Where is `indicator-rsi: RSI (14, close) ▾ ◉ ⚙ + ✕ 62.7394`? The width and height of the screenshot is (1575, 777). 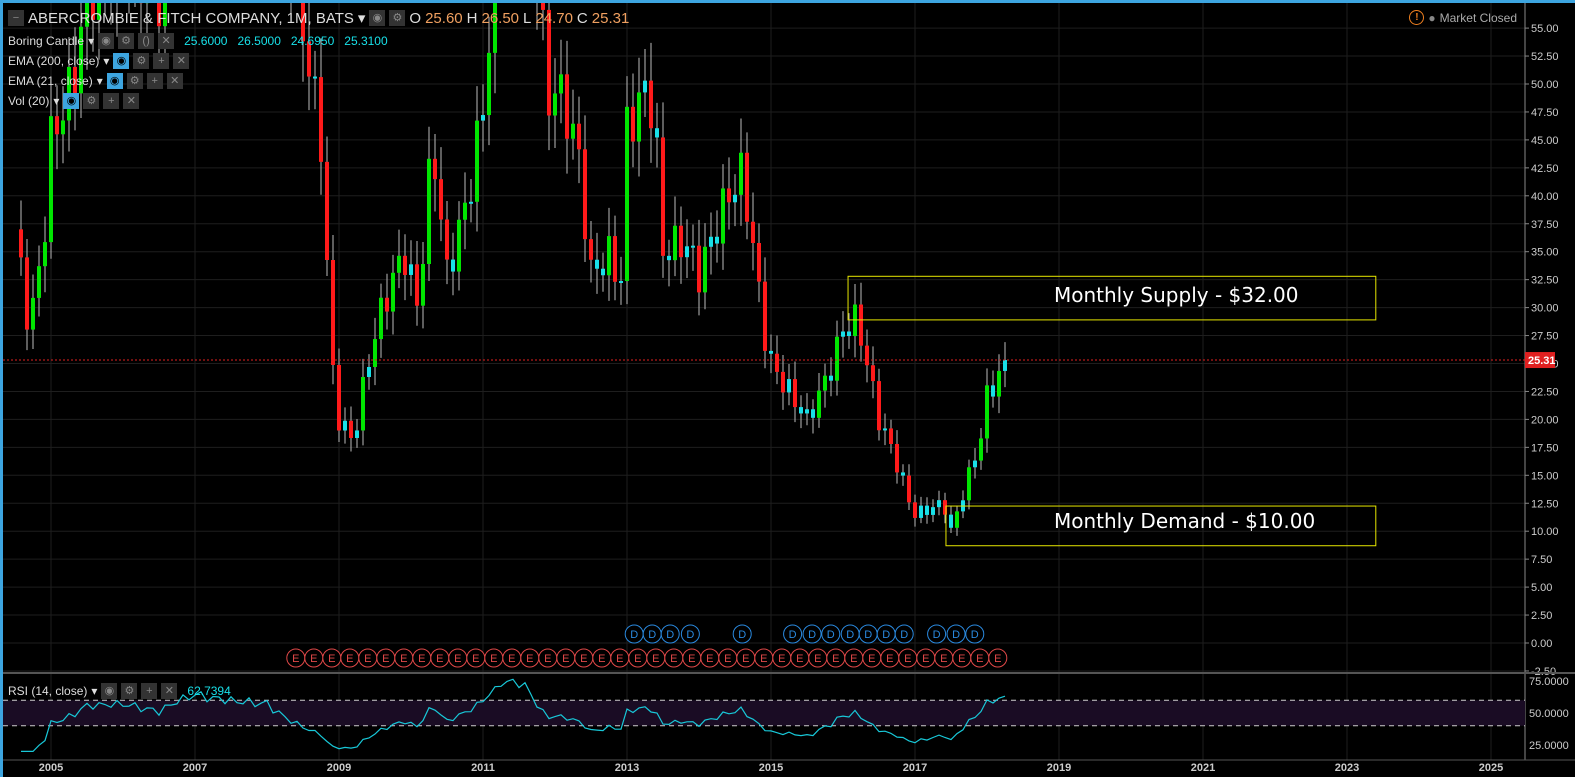
indicator-rsi: RSI (14, close) ▾ ◉ ⚙ + ✕ 62.7394 is located at coordinates (119, 691).